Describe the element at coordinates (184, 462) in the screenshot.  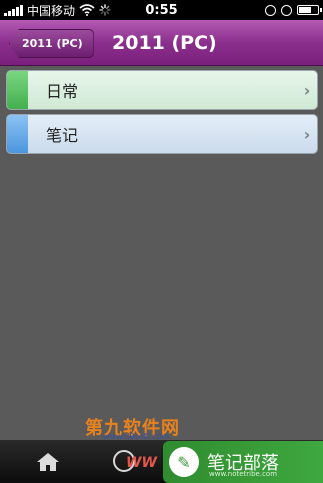
I see `pen-icon: ✎` at that location.